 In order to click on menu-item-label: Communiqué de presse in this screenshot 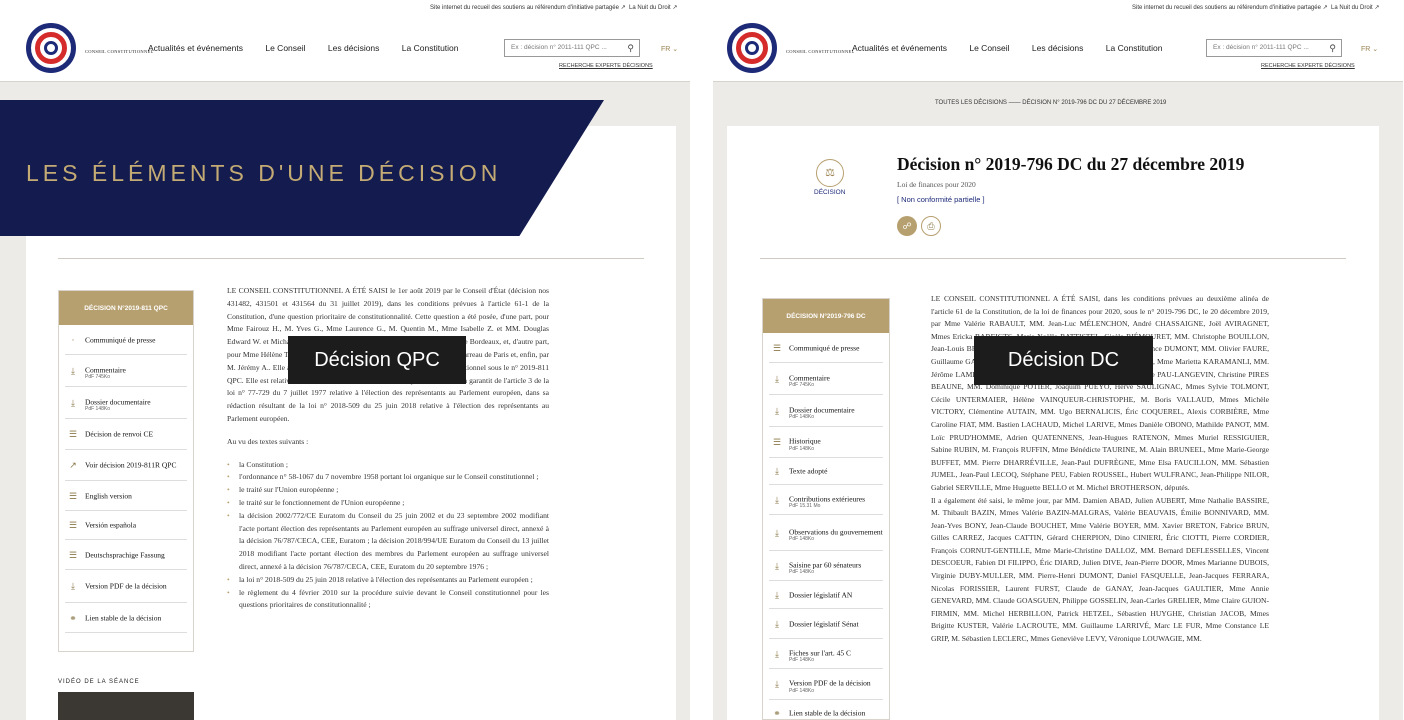, I will do `click(824, 347)`.